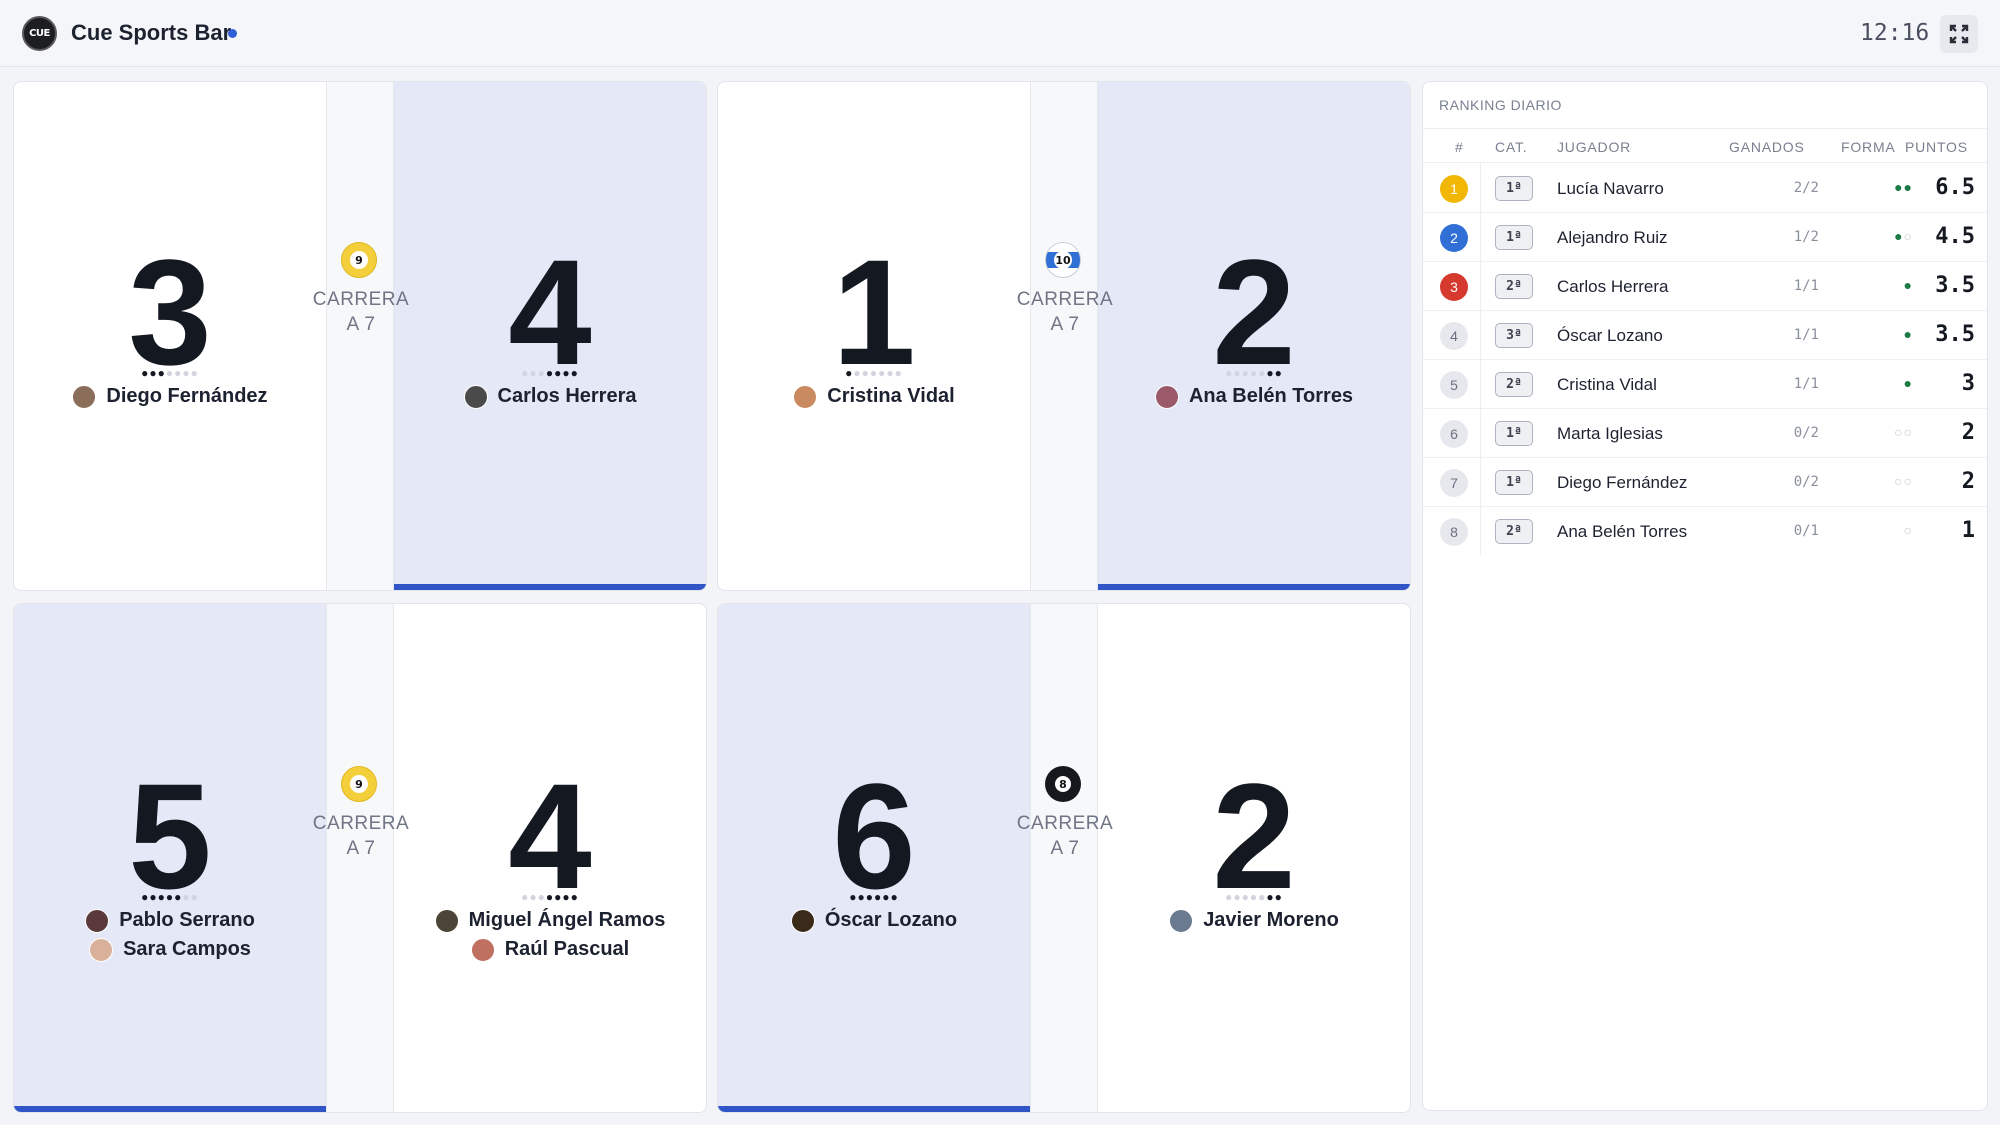 Image resolution: width=2000 pixels, height=1125 pixels. Describe the element at coordinates (1705, 482) in the screenshot. I see `ranking-row: 7 1ª Diego Fernández 0/2 ○○ 2` at that location.